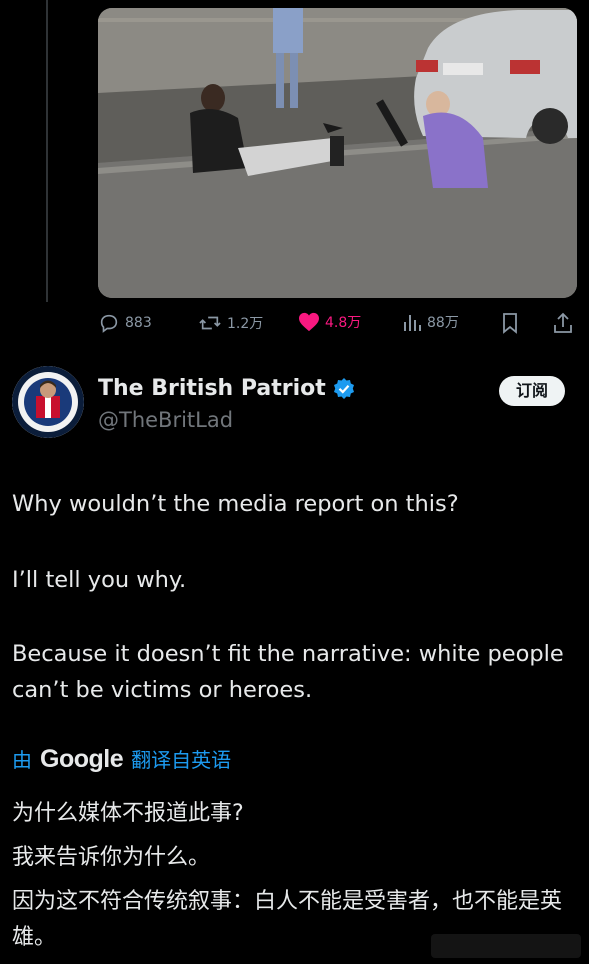 The width and height of the screenshot is (589, 964). I want to click on post-action-bar: 883 1.2万 4.8万 88万, so click(338, 324).